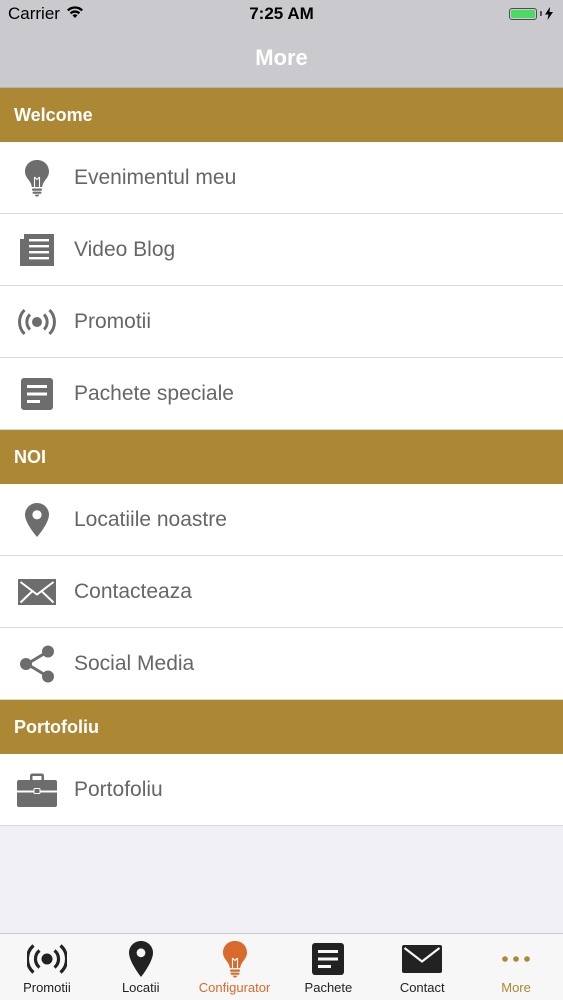  What do you see at coordinates (422, 987) in the screenshot?
I see `tab-label: Contact` at bounding box center [422, 987].